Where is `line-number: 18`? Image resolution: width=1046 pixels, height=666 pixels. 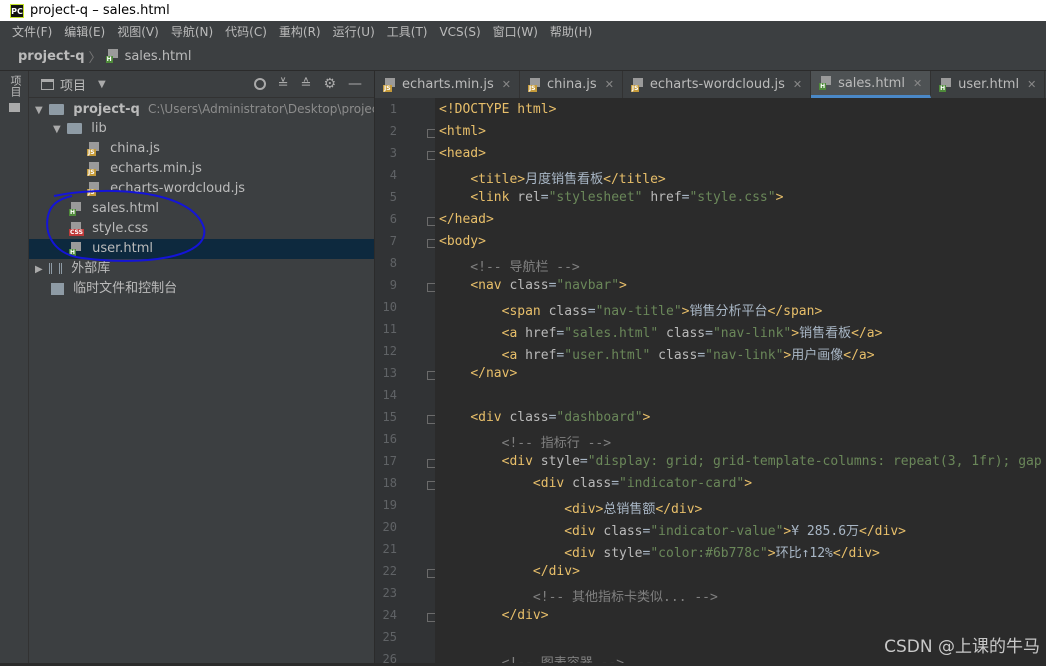 line-number: 18 is located at coordinates (389, 483).